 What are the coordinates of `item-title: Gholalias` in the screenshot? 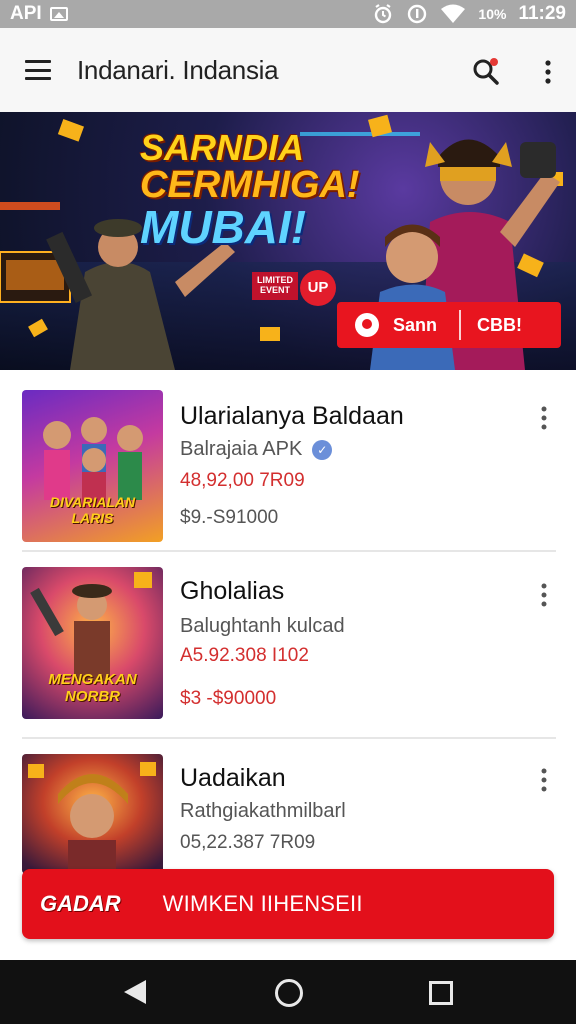 It's located at (232, 591).